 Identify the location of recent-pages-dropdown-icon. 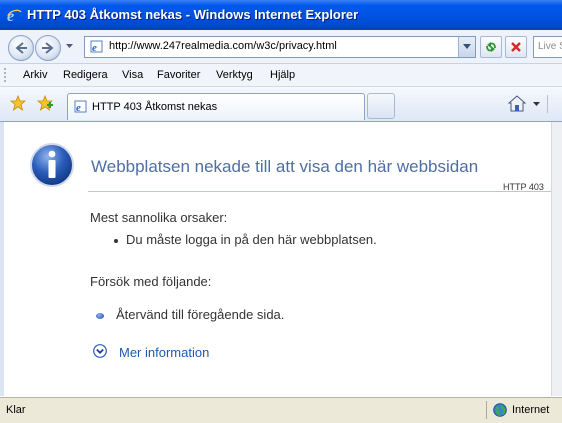
(69, 46).